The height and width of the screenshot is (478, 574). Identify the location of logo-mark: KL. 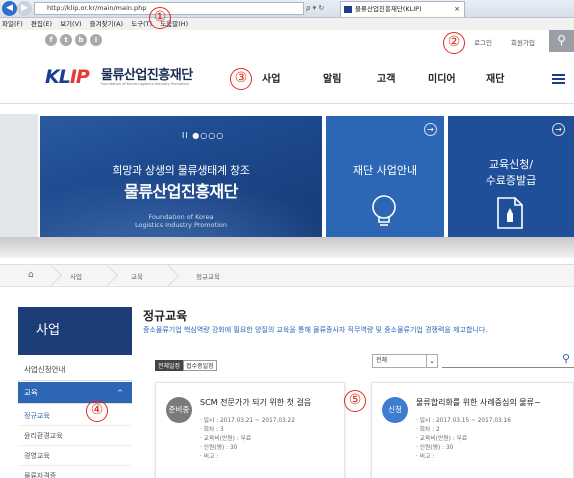
(58, 77).